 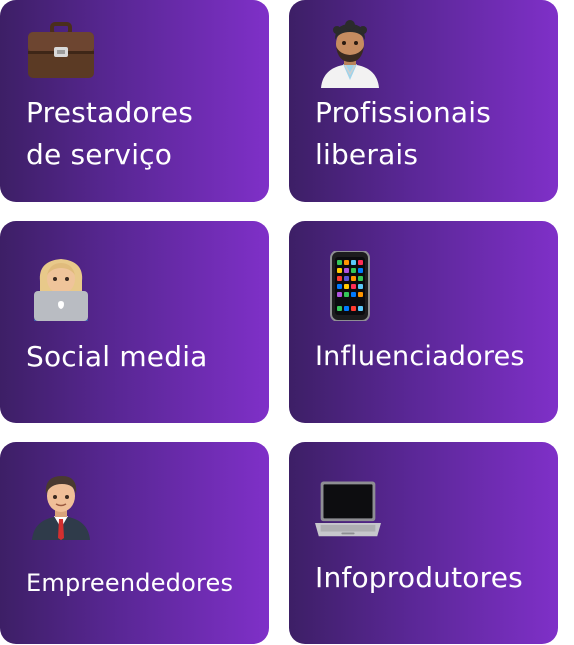 What do you see at coordinates (350, 286) in the screenshot?
I see `smartphone-icon` at bounding box center [350, 286].